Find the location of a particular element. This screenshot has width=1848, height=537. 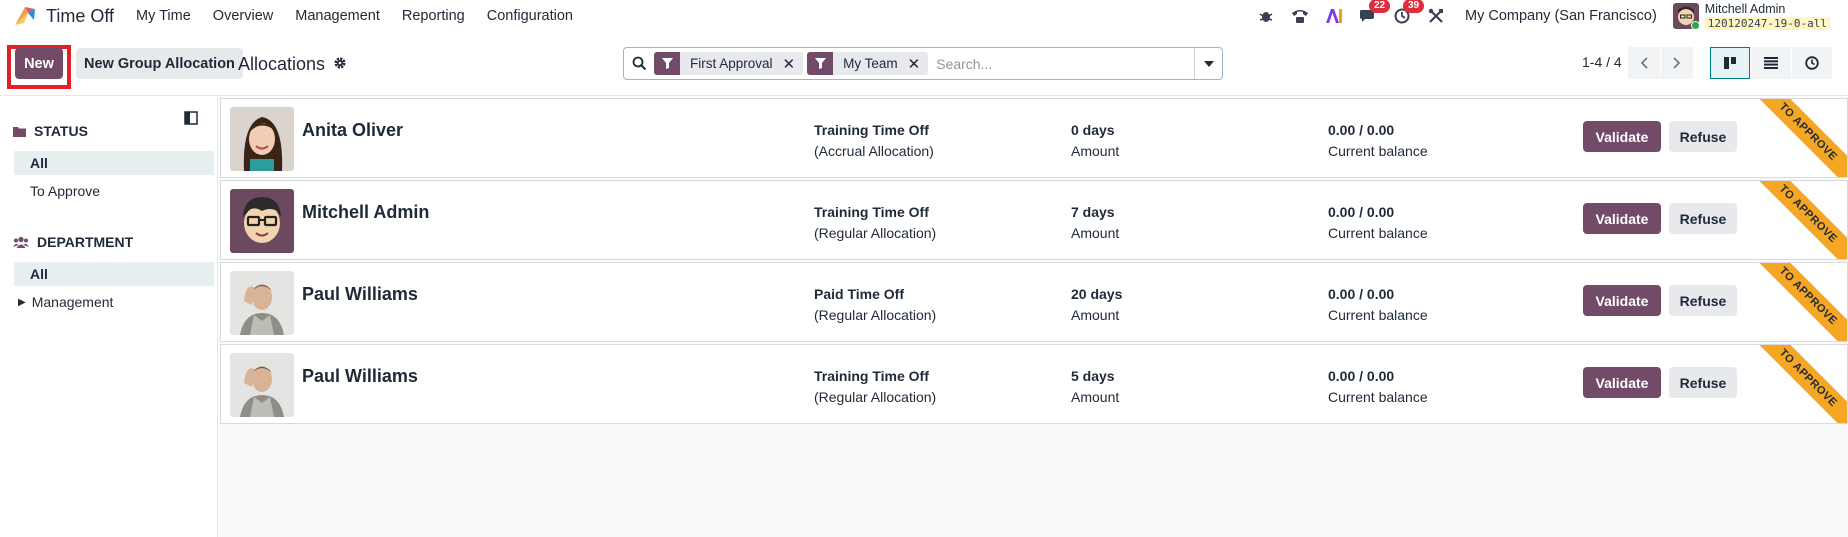

ai-icon is located at coordinates (1334, 16).